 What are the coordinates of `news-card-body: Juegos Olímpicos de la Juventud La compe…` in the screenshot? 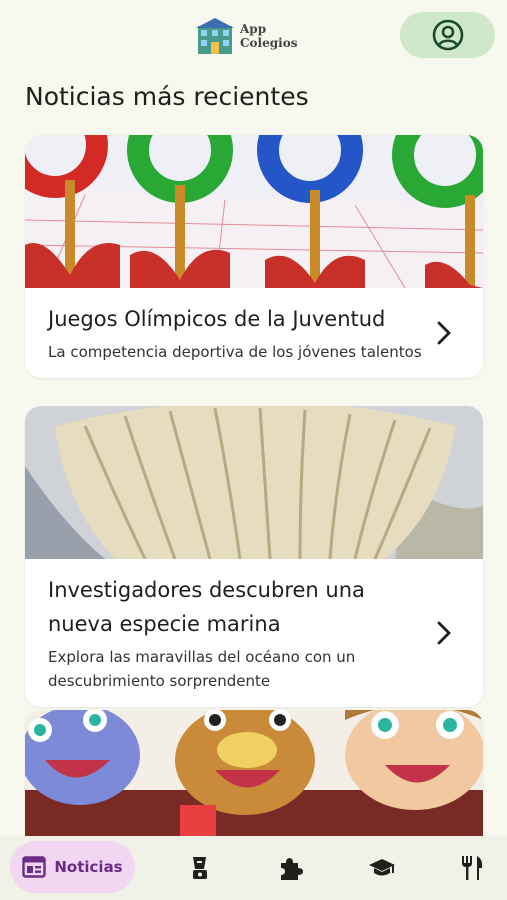 It's located at (254, 333).